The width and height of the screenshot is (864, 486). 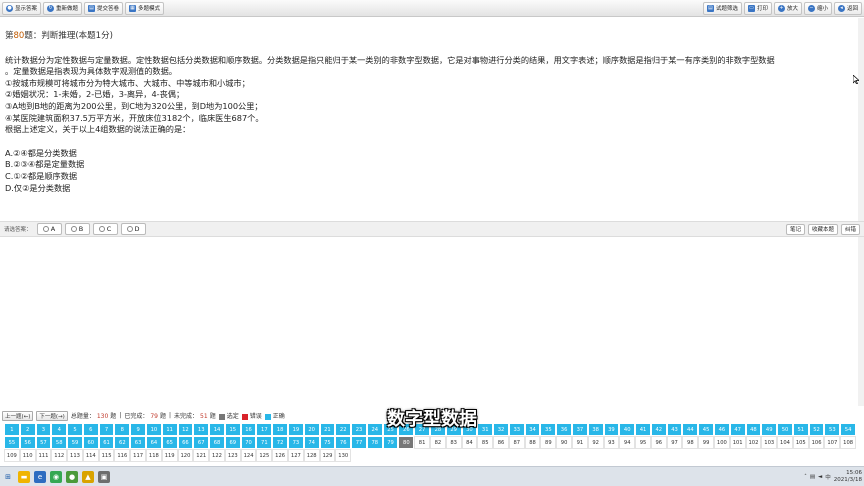 I want to click on multi-mode-button: ▦ 多题模式, so click(x=145, y=8).